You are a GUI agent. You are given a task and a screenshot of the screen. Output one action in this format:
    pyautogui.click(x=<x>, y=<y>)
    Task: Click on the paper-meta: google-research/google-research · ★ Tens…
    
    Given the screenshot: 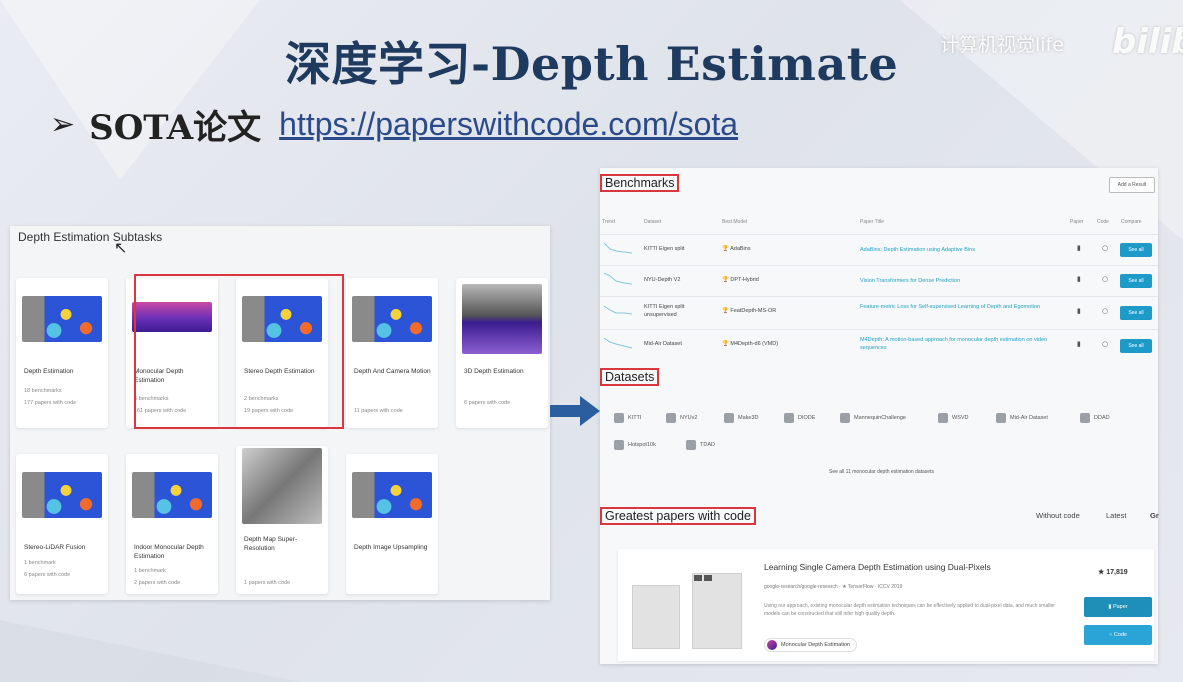 What is the action you would take?
    pyautogui.click(x=833, y=587)
    